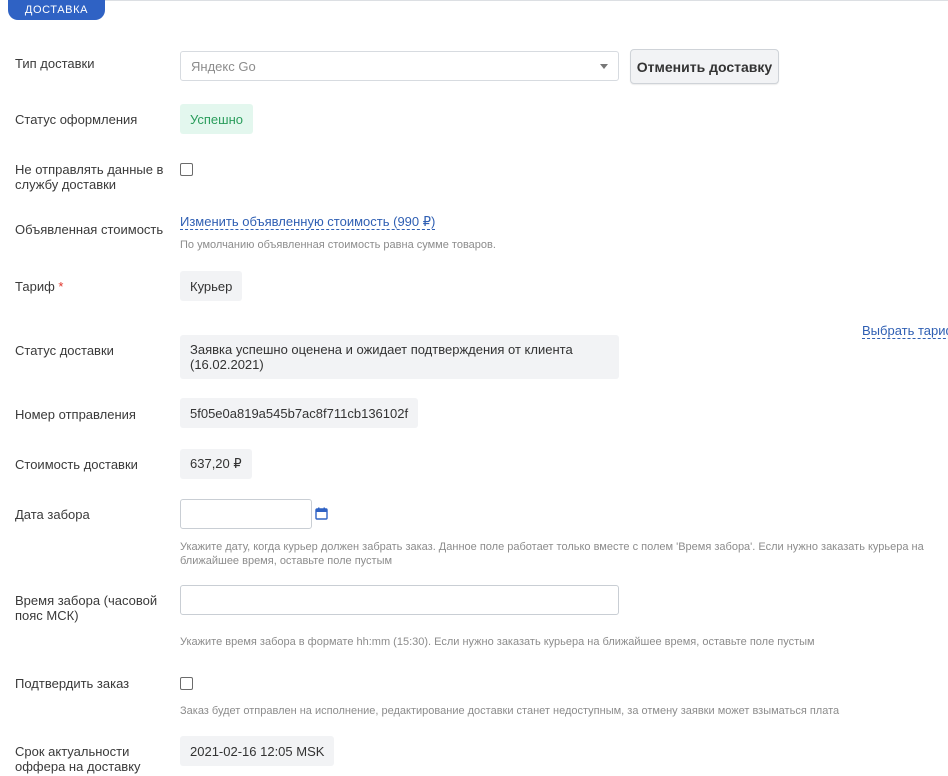 The image size is (948, 776). What do you see at coordinates (321, 513) in the screenshot?
I see `calendar-icon` at bounding box center [321, 513].